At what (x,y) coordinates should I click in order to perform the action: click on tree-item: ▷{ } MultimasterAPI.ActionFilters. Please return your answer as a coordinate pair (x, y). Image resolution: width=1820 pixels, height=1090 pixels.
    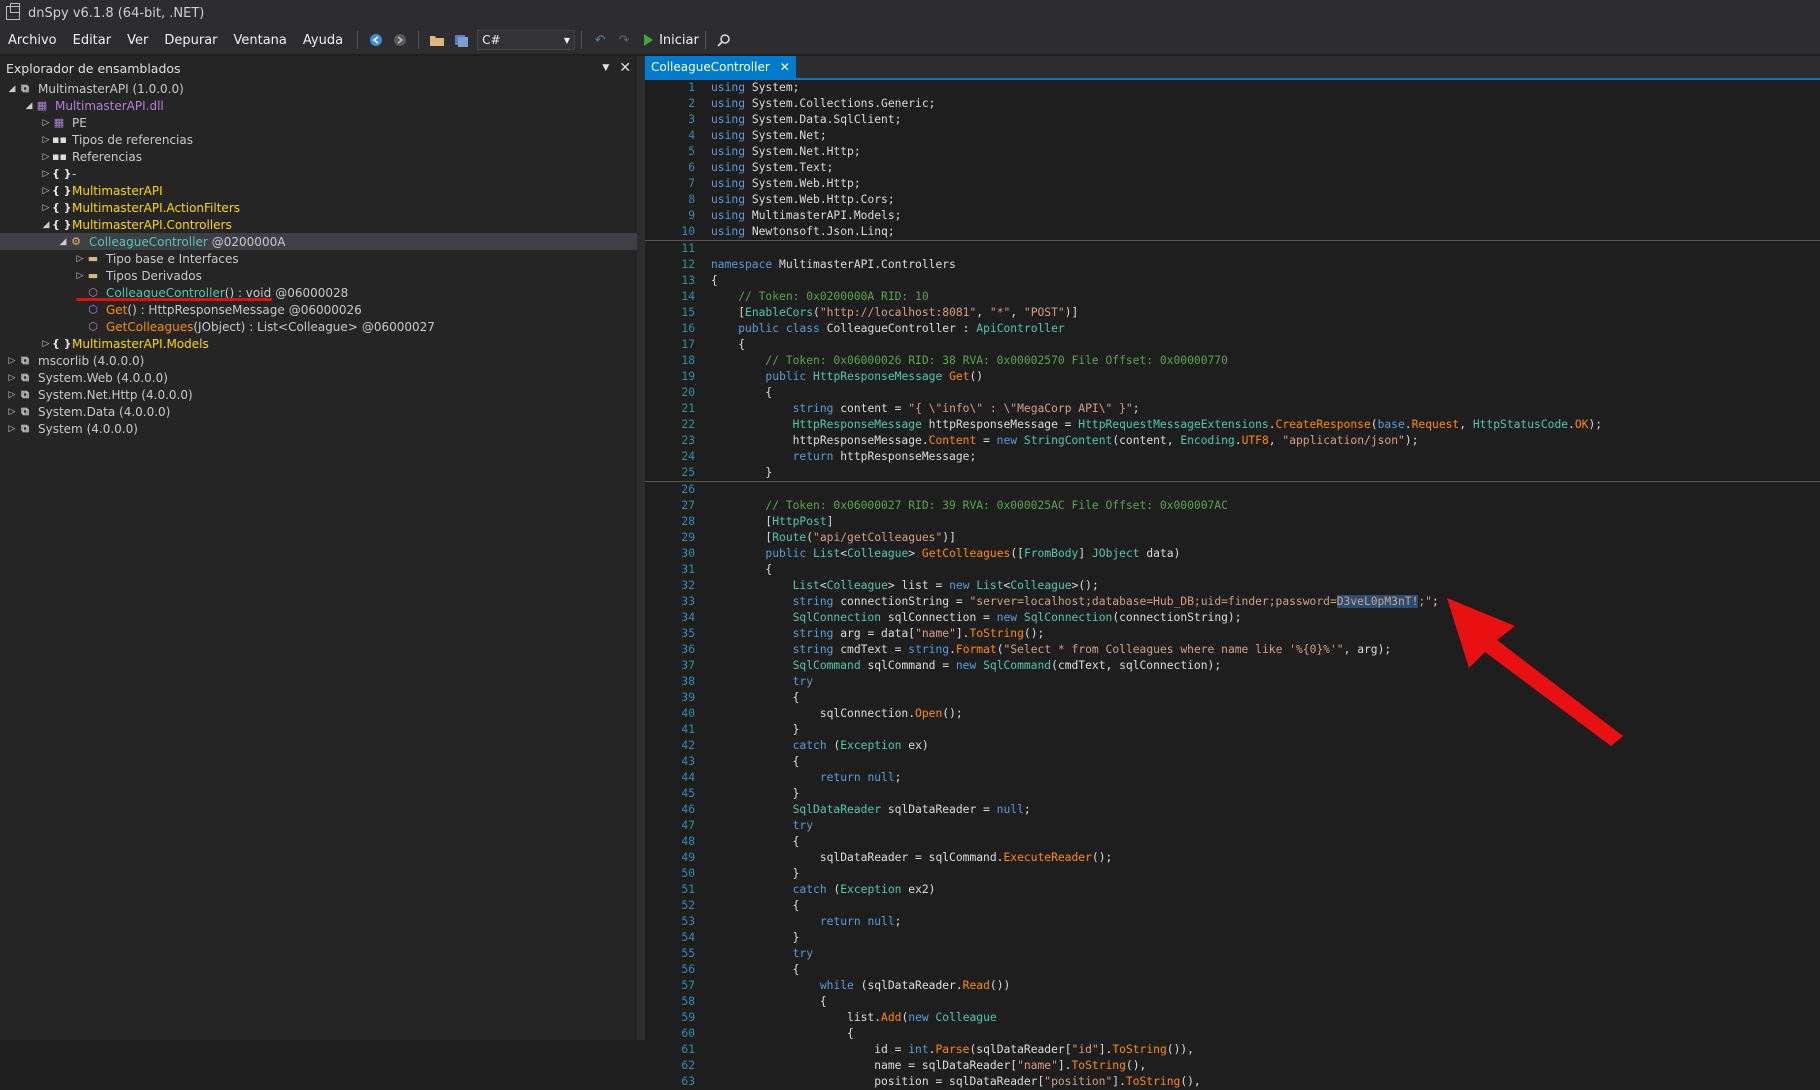
    Looking at the image, I should click on (318, 207).